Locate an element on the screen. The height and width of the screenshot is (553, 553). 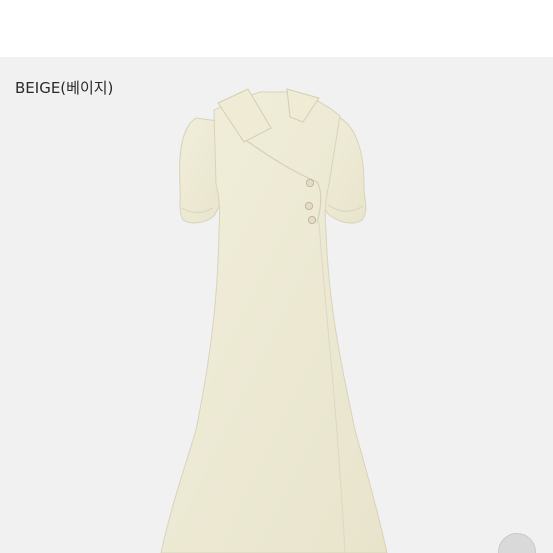
dress-button-bottom is located at coordinates (311, 219).